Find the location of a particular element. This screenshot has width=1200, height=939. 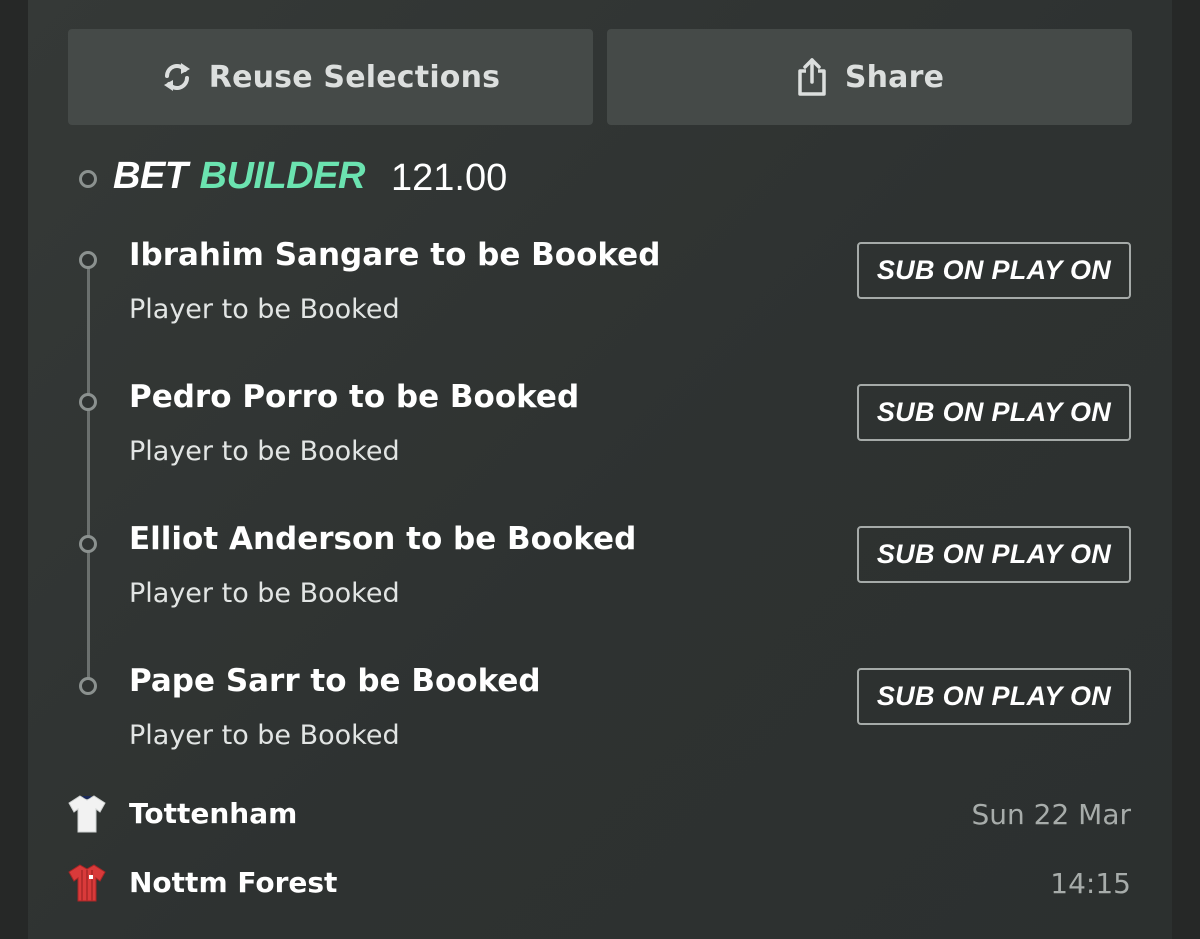

share-button: Share is located at coordinates (869, 77).